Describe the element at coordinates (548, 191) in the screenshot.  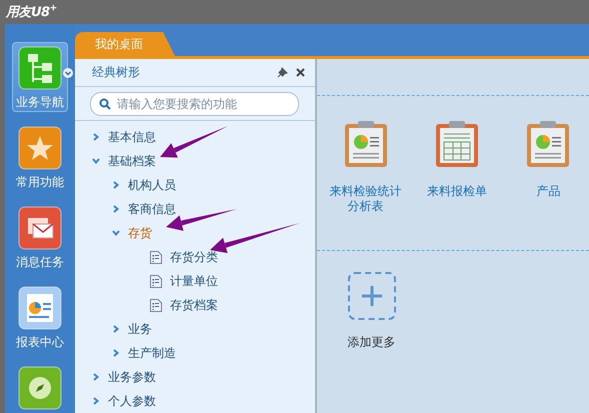
I see `shortcut-label: 产品` at that location.